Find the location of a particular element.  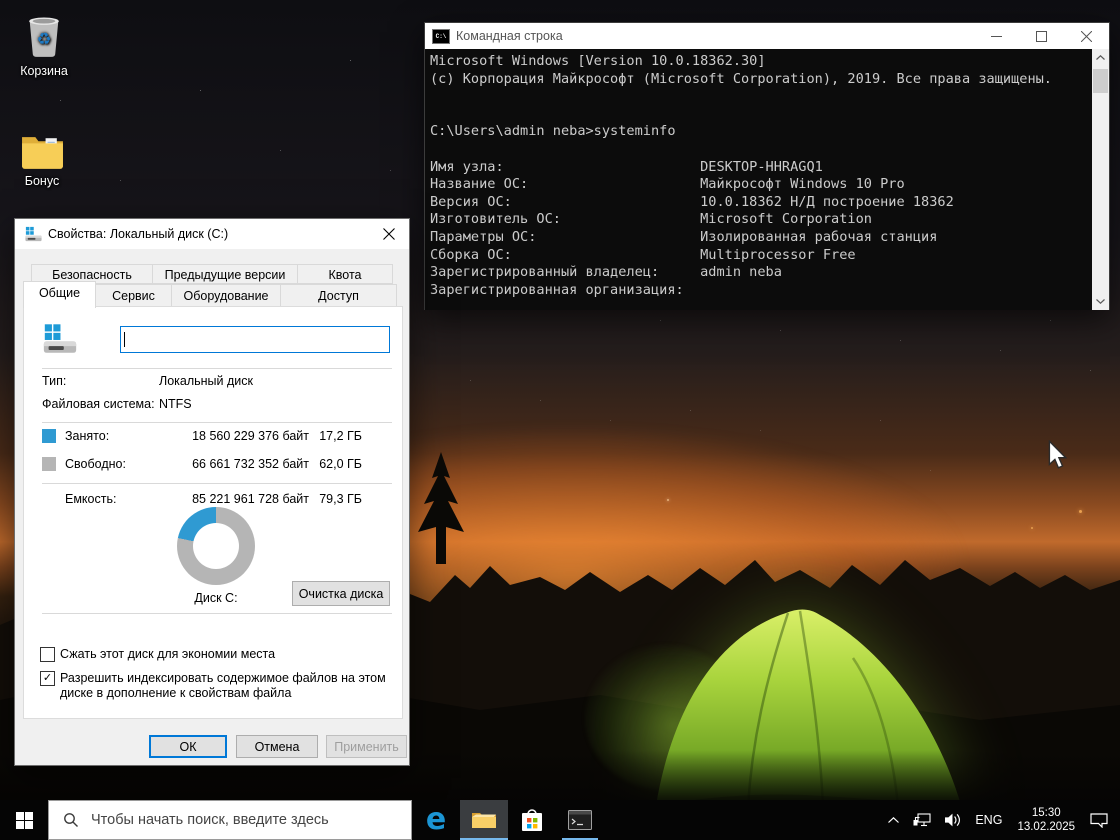

taskbar-search-box is located at coordinates (230, 820).